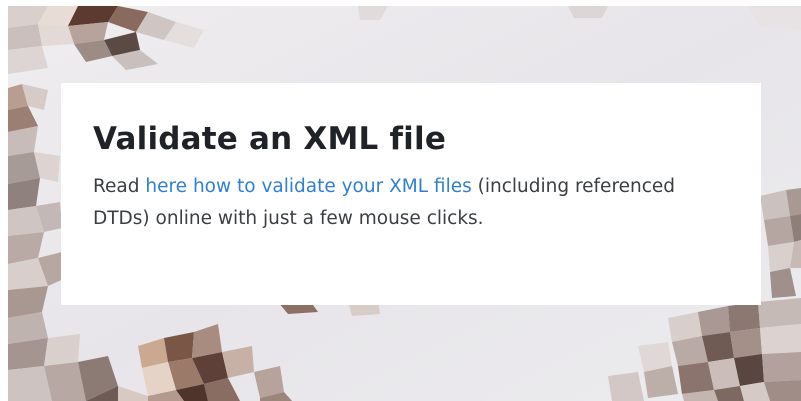 This screenshot has width=801, height=401. I want to click on text-before-link: Read, so click(119, 186).